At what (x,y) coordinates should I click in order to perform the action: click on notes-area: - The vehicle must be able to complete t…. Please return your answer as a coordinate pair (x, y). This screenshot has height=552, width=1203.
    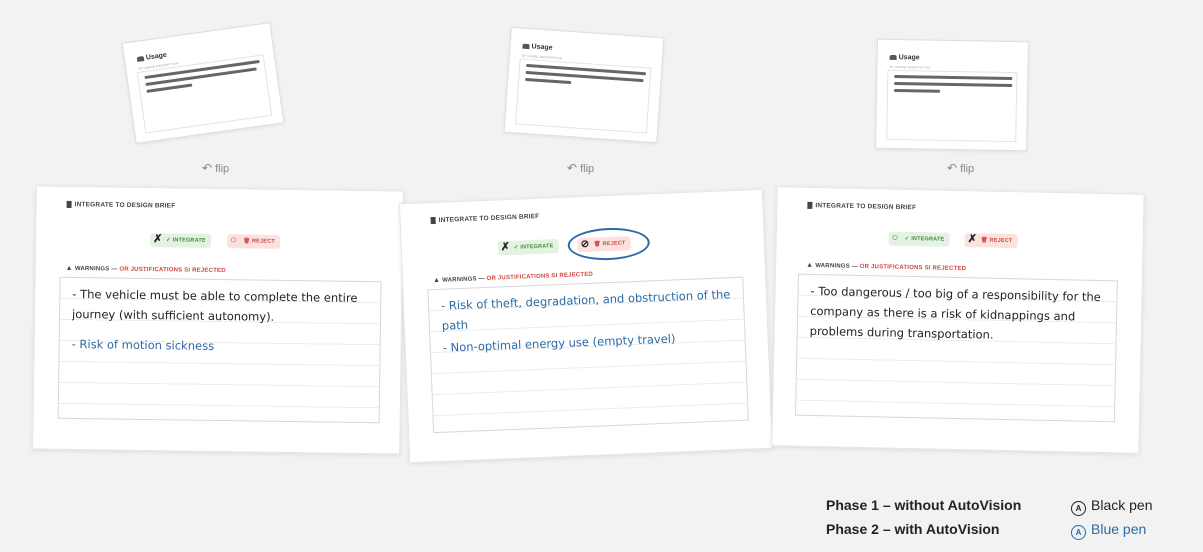
    Looking at the image, I should click on (219, 350).